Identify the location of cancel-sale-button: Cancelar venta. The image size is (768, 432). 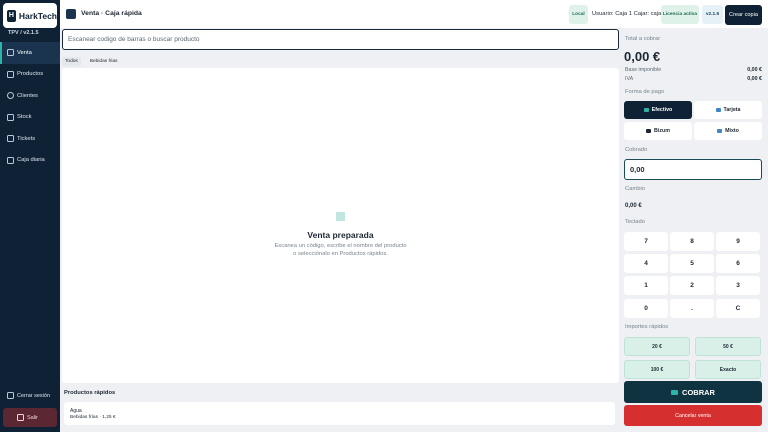
(693, 415).